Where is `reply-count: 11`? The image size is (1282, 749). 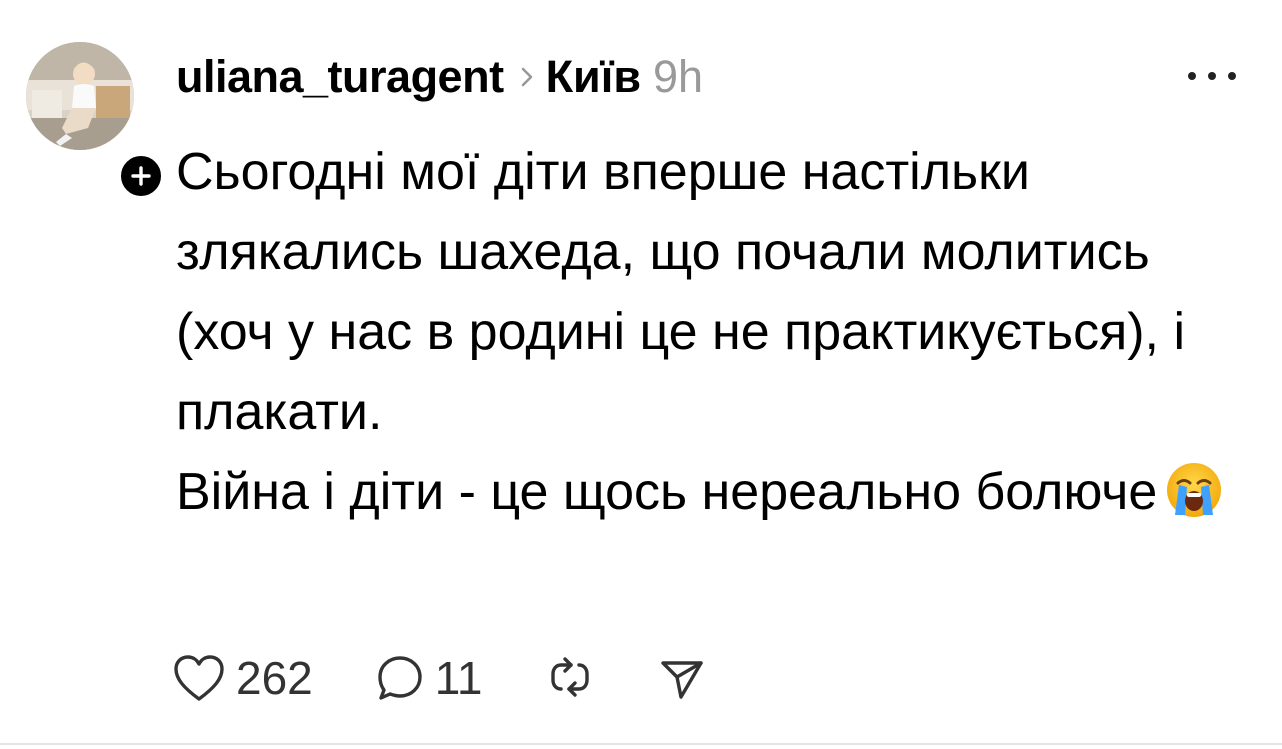
reply-count: 11 is located at coordinates (458, 678).